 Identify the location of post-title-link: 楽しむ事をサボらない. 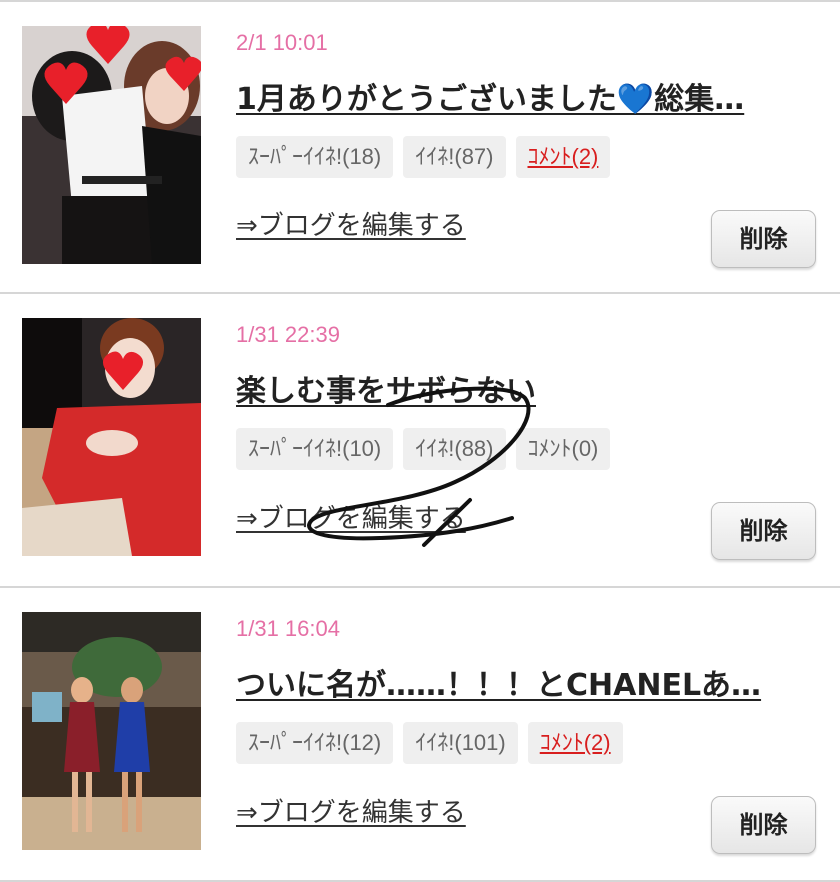
(526, 388).